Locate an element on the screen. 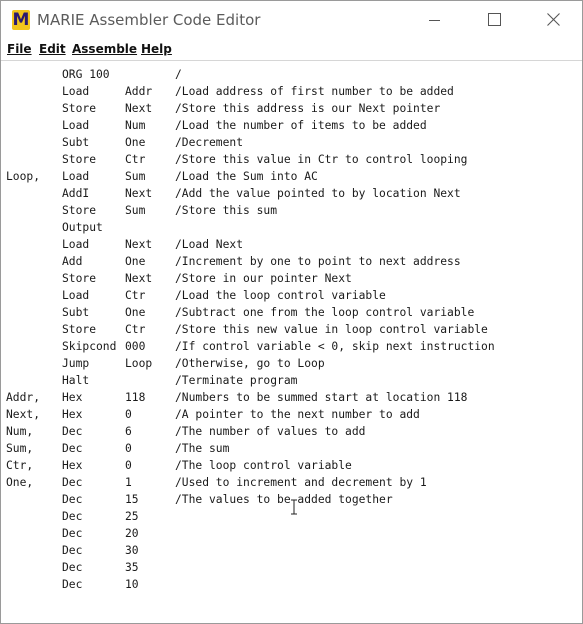 This screenshot has height=624, width=583. close-button is located at coordinates (554, 19).